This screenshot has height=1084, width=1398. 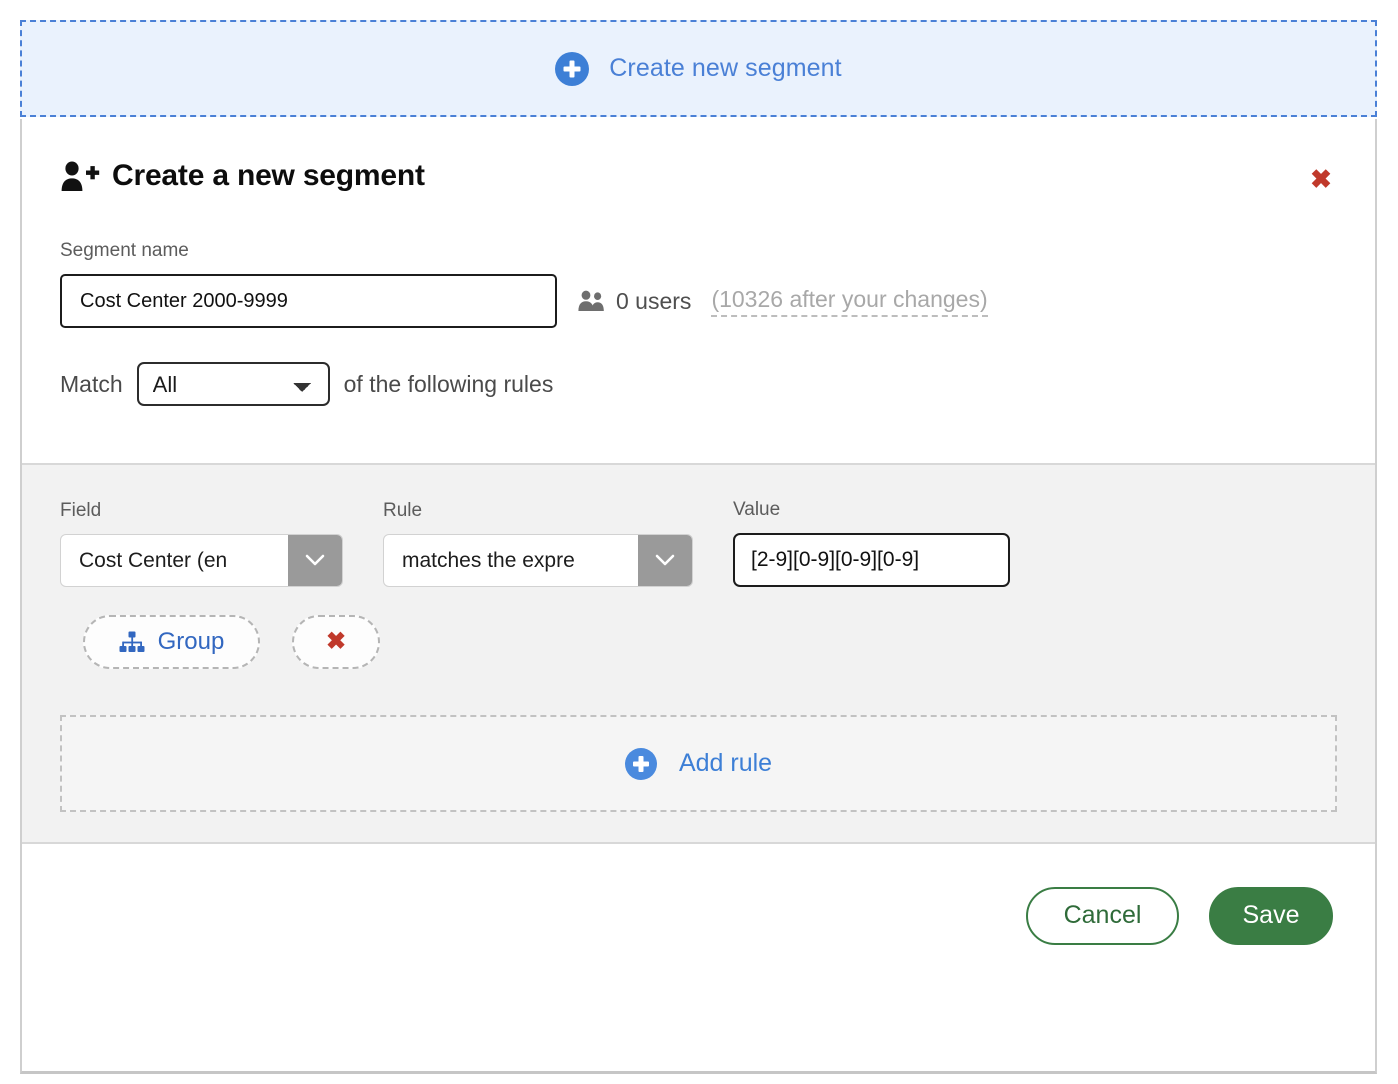 I want to click on user-count-text: 0 users, so click(x=654, y=300).